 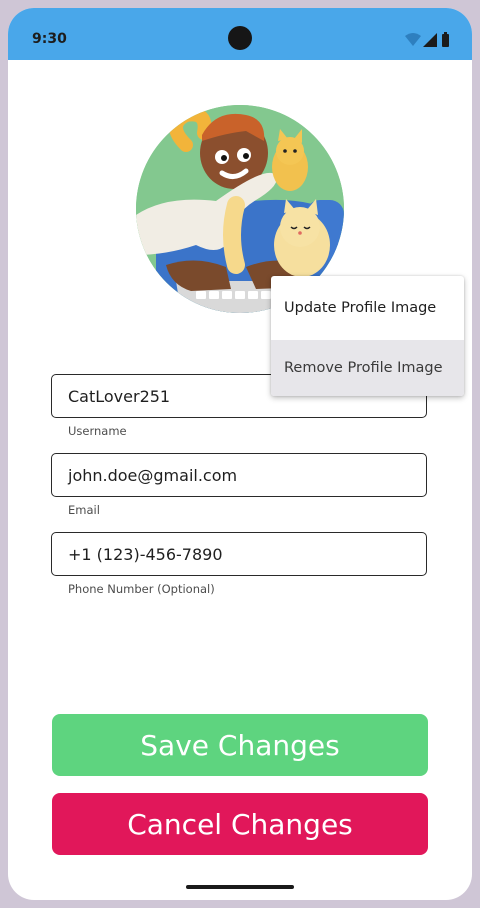 I want to click on status-bar: 9:30, so click(x=240, y=34).